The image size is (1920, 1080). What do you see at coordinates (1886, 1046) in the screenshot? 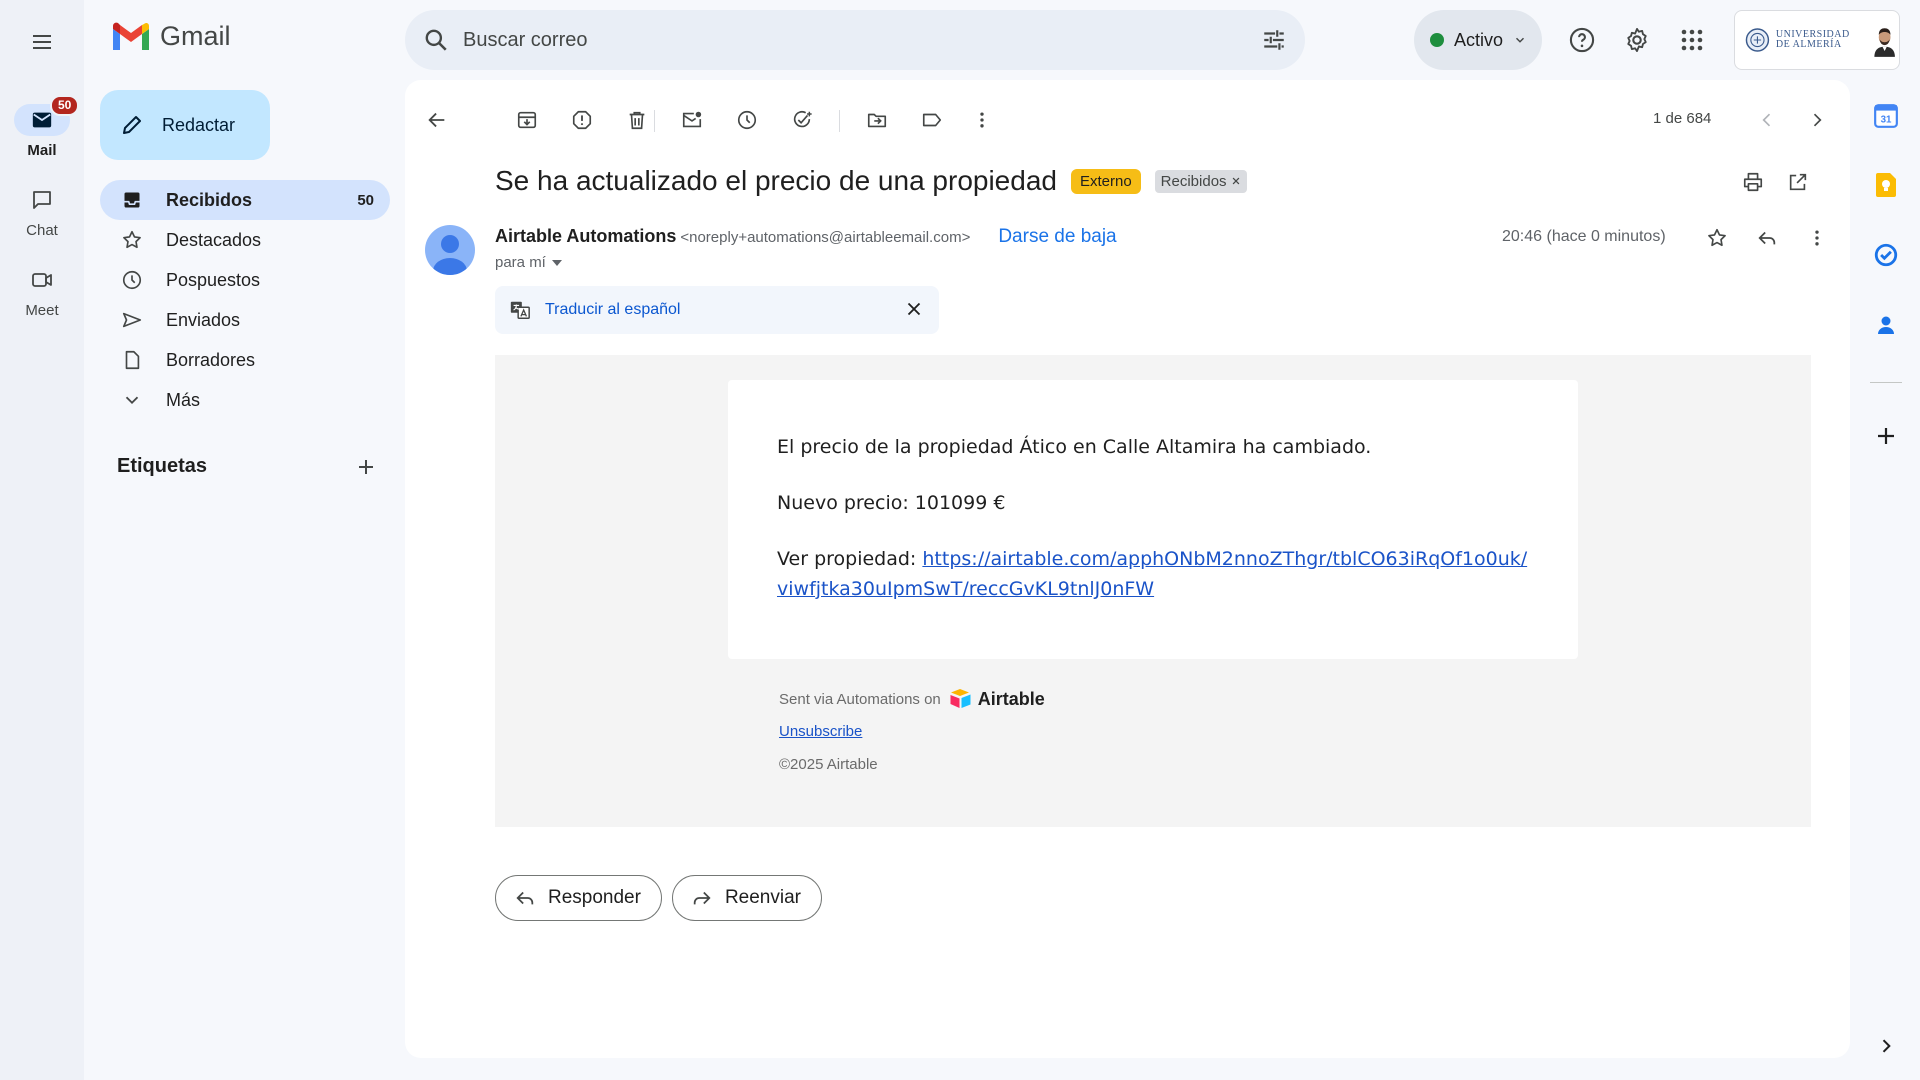
I see `show-side-panel-button` at bounding box center [1886, 1046].